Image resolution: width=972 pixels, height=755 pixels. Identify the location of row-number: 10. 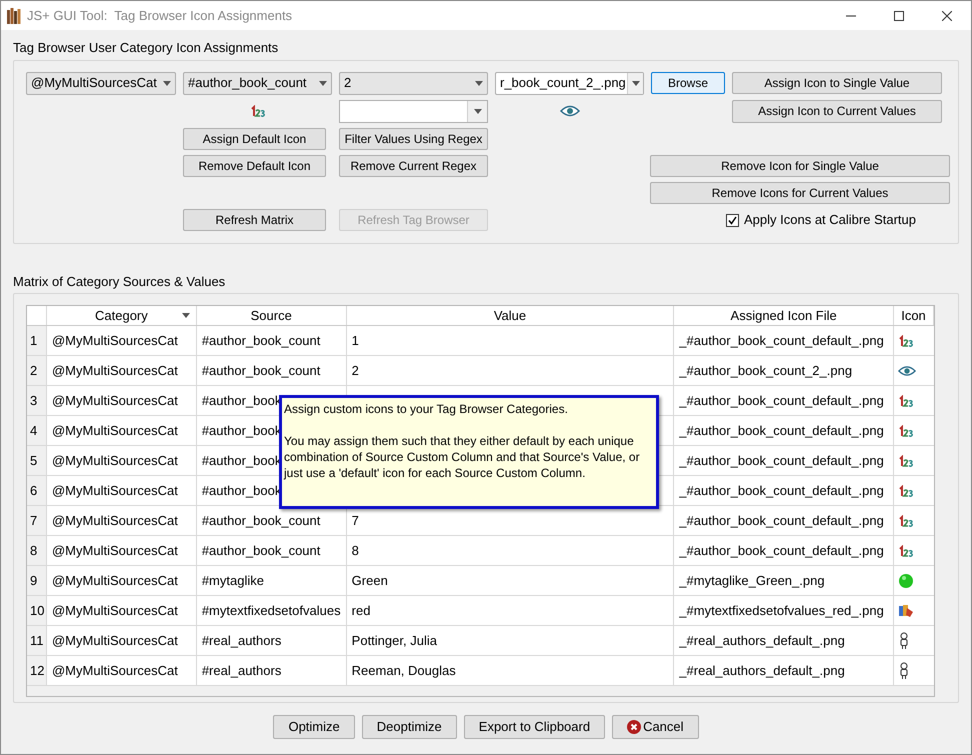
(37, 610).